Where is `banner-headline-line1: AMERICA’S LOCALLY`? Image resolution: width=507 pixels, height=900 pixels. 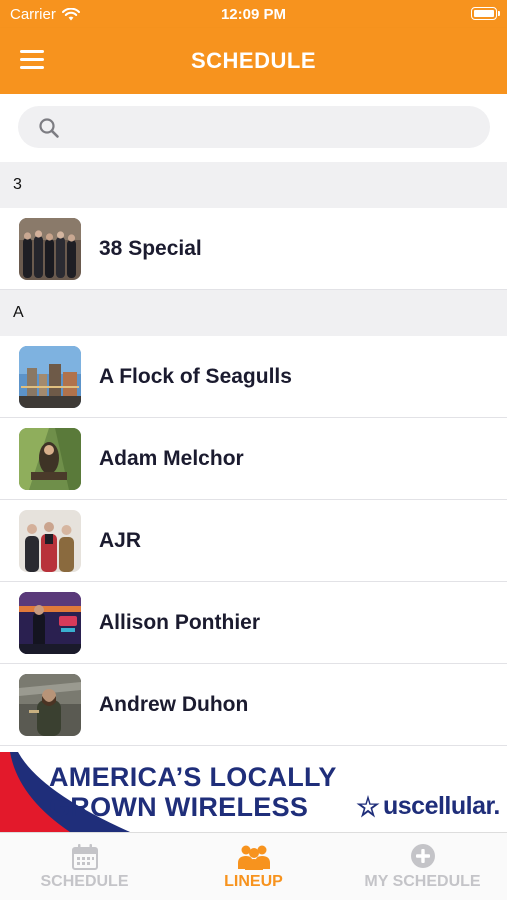 banner-headline-line1: AMERICA’S LOCALLY is located at coordinates (193, 777).